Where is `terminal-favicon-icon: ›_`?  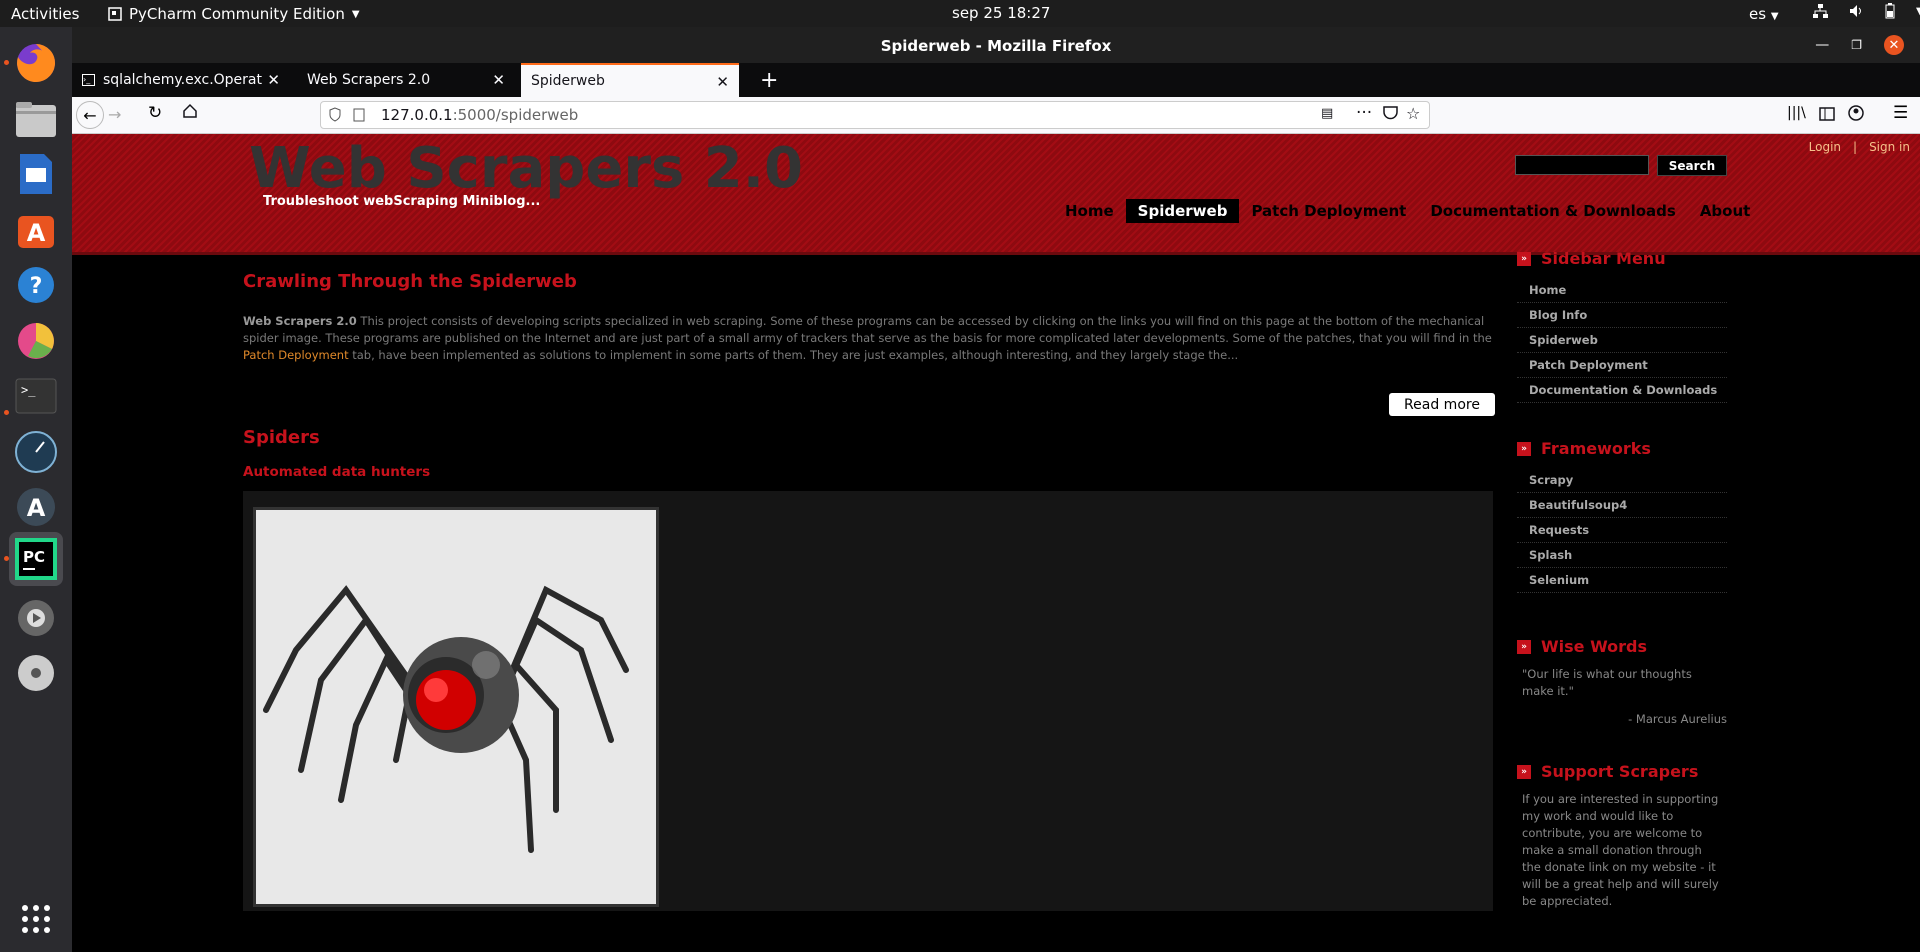 terminal-favicon-icon: ›_ is located at coordinates (88, 80).